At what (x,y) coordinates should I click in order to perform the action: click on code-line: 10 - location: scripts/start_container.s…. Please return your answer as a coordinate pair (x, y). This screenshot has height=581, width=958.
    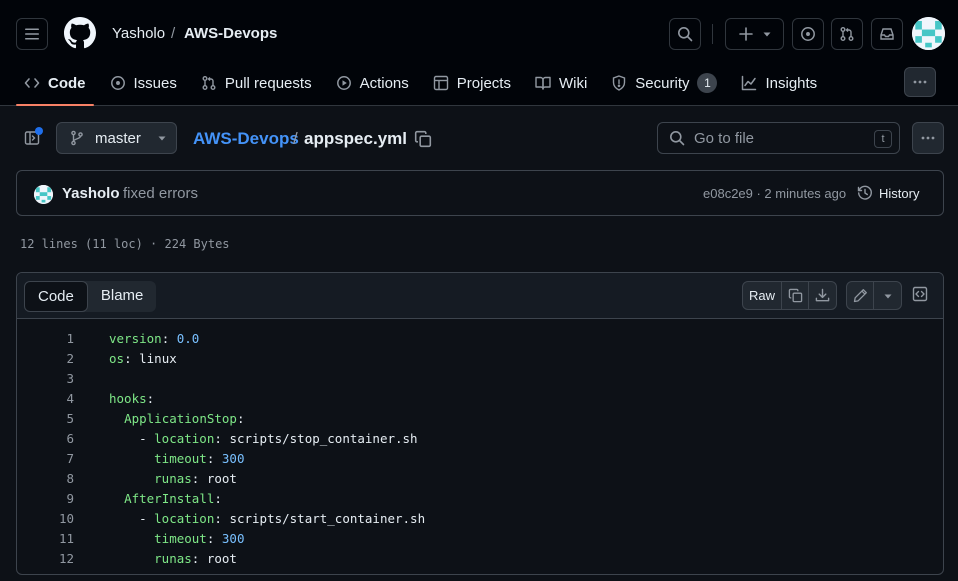
    Looking at the image, I should click on (480, 519).